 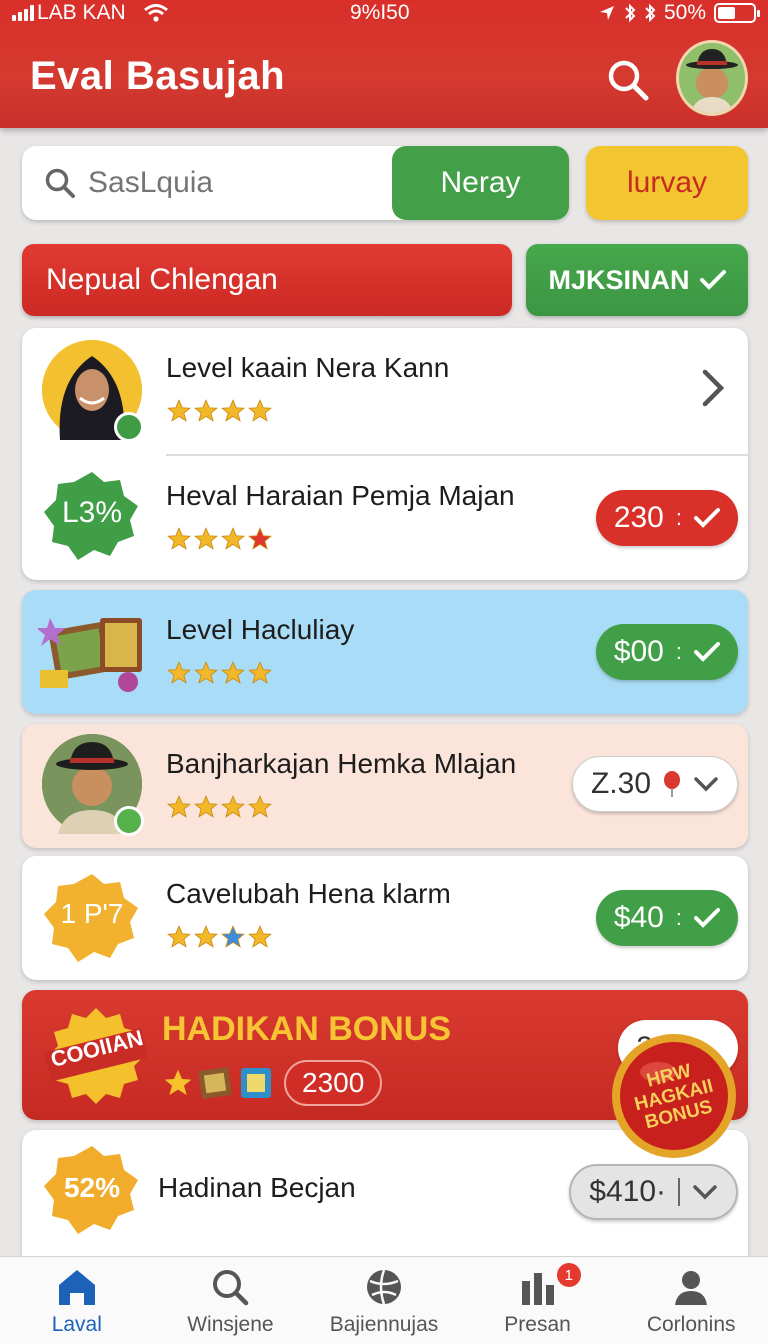 What do you see at coordinates (691, 1324) in the screenshot?
I see `nav-label: Corlonins` at bounding box center [691, 1324].